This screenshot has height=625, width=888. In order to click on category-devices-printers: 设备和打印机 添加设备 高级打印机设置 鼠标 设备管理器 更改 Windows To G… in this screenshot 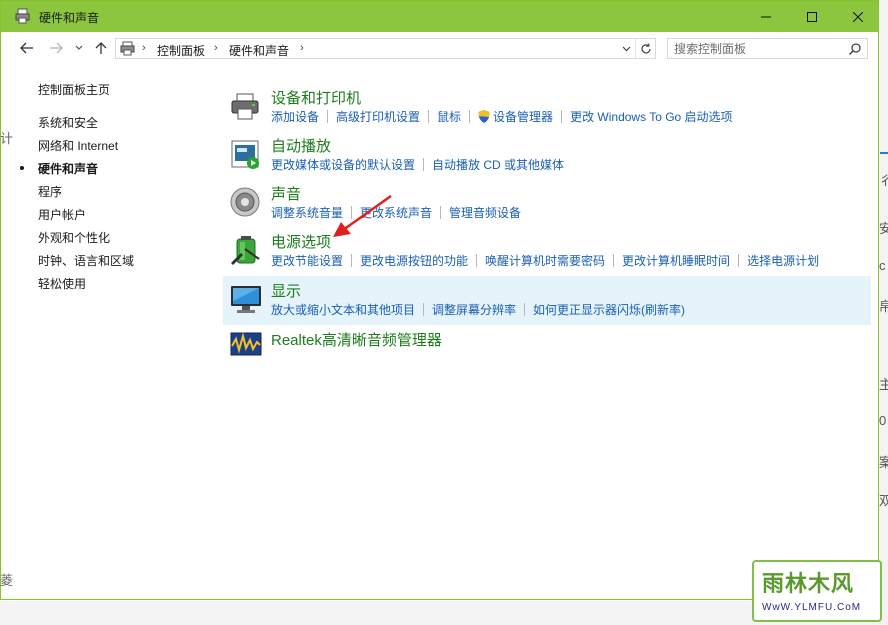, I will do `click(547, 108)`.